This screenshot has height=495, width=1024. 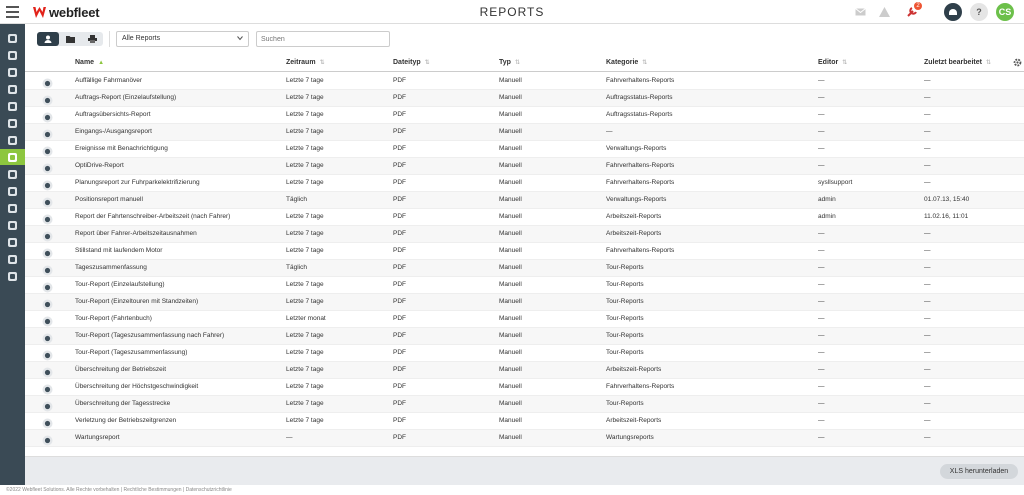 I want to click on column-header-dateityp: Dateityp ⇅, so click(x=411, y=62).